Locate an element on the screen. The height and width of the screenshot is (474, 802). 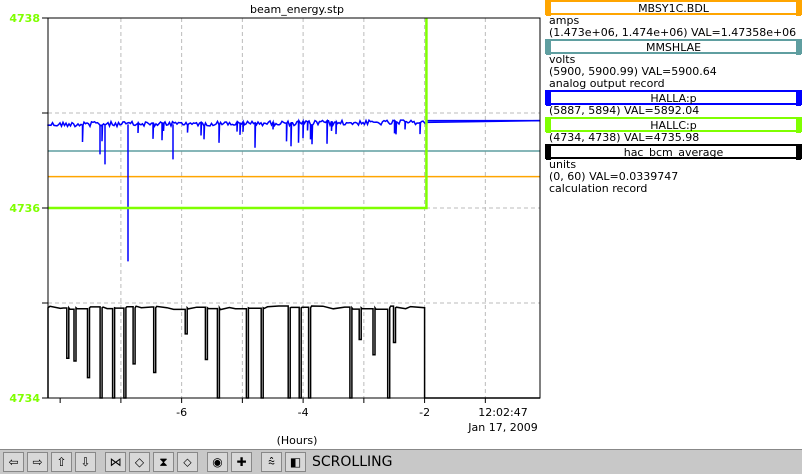
x-tick-label: -6 is located at coordinates (181, 412).